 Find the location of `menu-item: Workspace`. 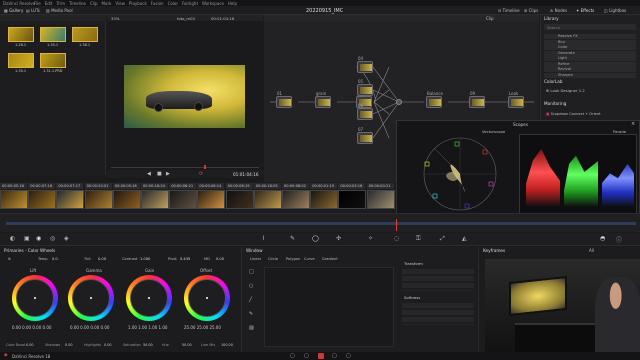

menu-item: Workspace is located at coordinates (213, 3).